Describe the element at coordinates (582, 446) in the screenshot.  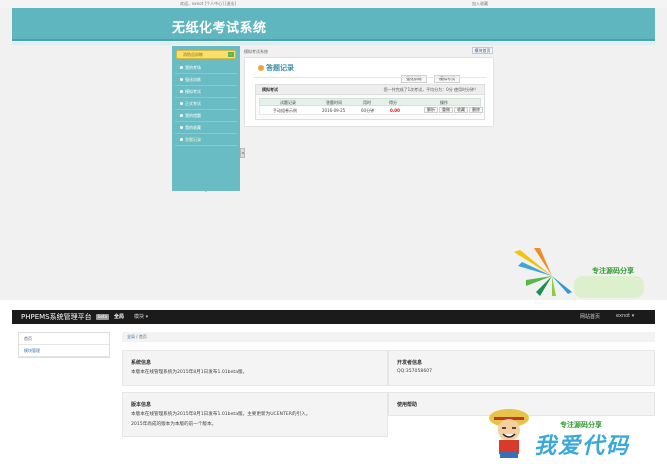
I see `watermark-logo-text: 我爱代码` at that location.